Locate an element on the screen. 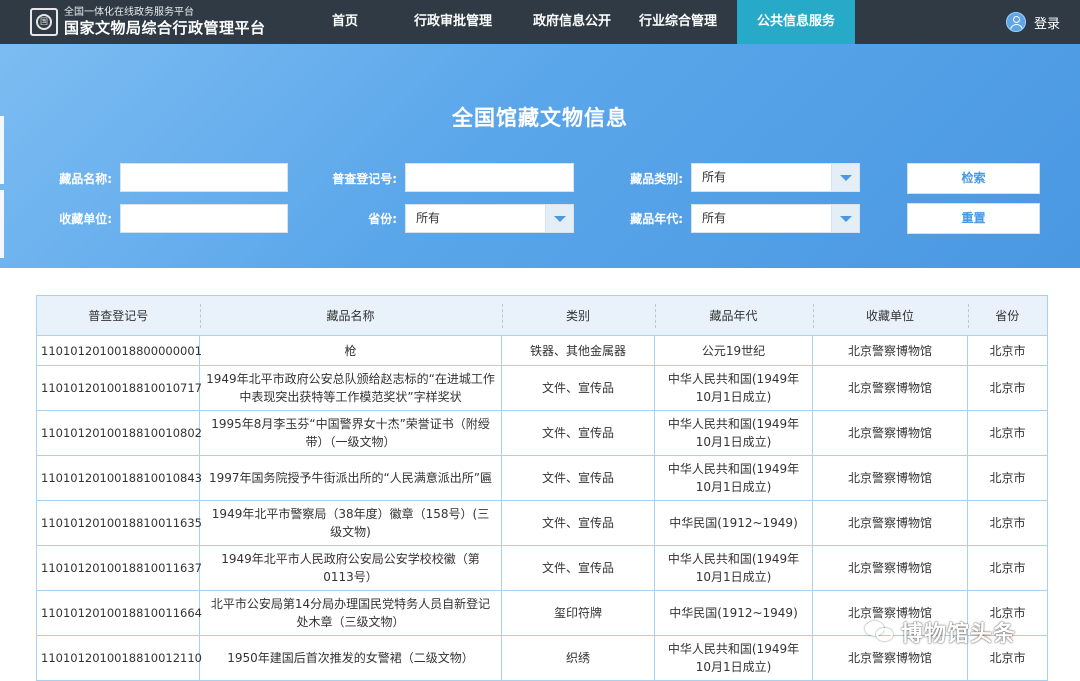 The width and height of the screenshot is (1080, 681). cell-category: 织绣 is located at coordinates (578, 658).